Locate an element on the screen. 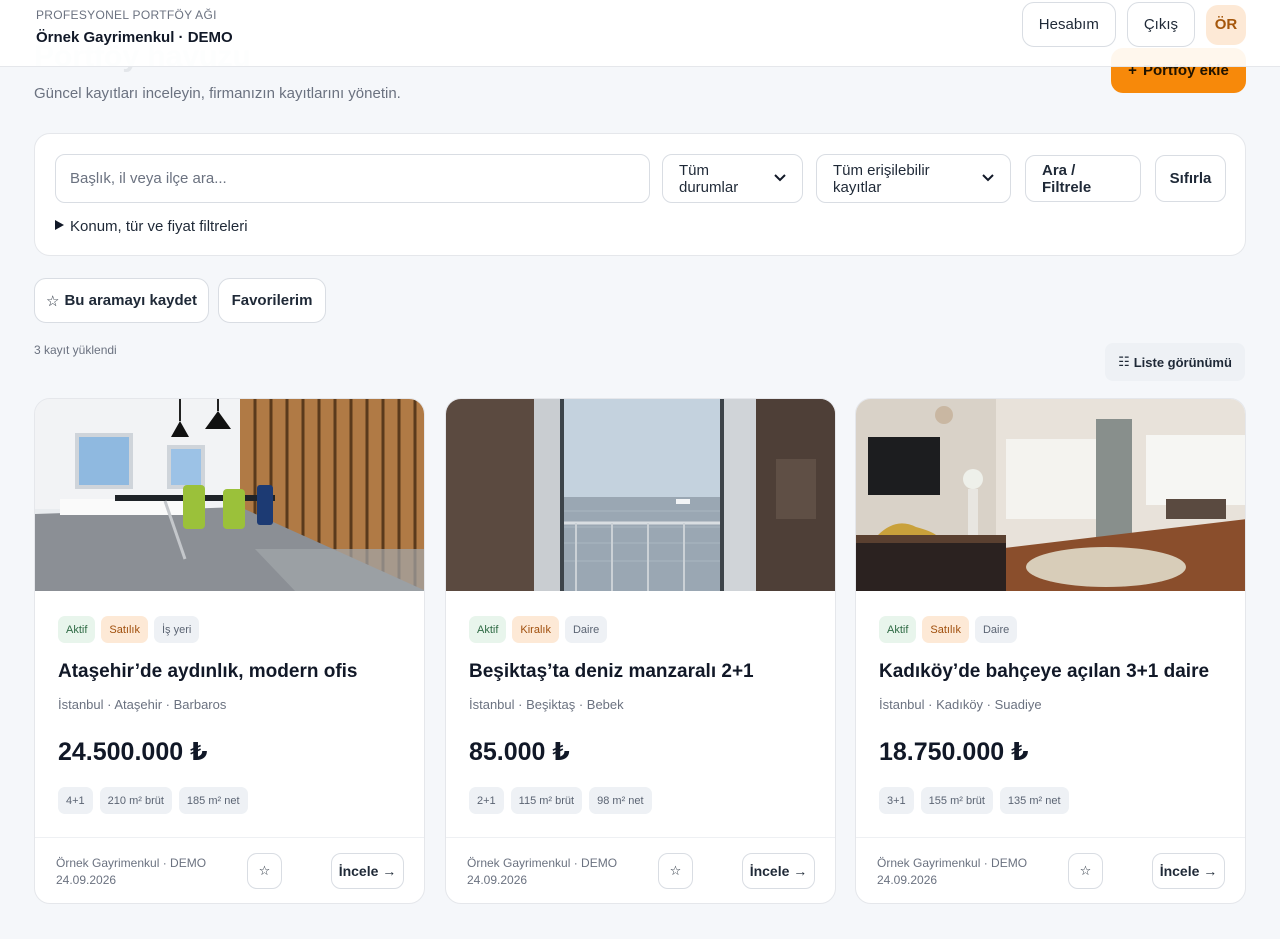 The image size is (1280, 939). rooms-chip: 2+1 is located at coordinates (486, 800).